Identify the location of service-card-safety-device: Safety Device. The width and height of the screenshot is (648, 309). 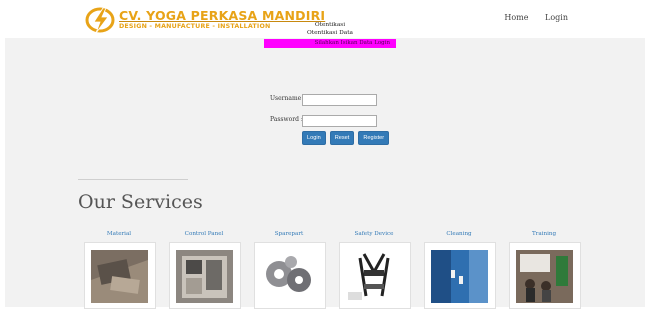
(375, 270).